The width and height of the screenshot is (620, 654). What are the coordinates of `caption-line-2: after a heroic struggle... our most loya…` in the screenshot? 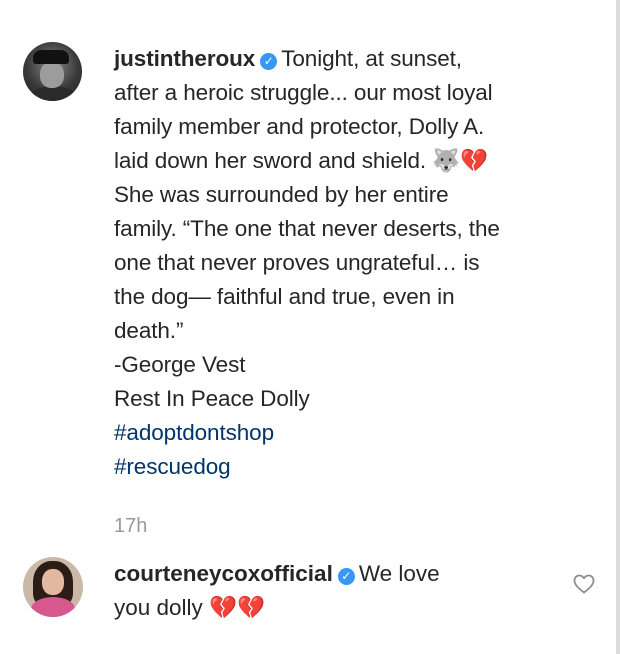 It's located at (303, 92).